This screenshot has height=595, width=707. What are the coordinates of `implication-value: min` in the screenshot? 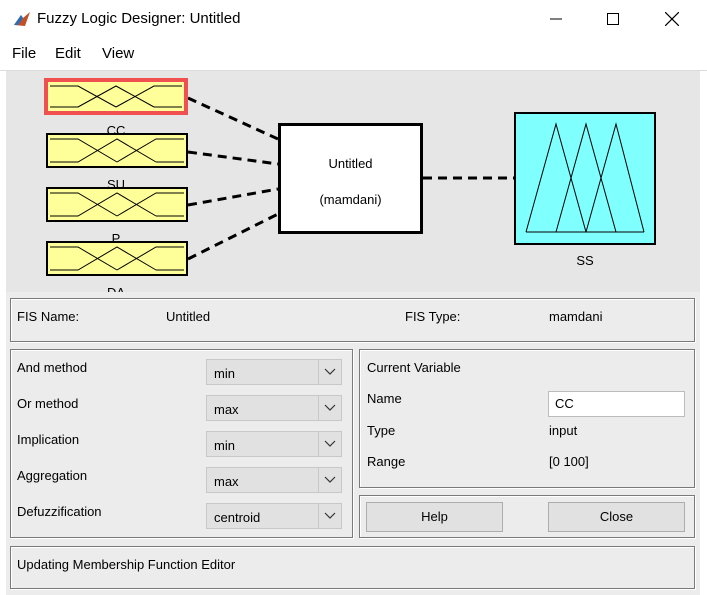 It's located at (224, 445).